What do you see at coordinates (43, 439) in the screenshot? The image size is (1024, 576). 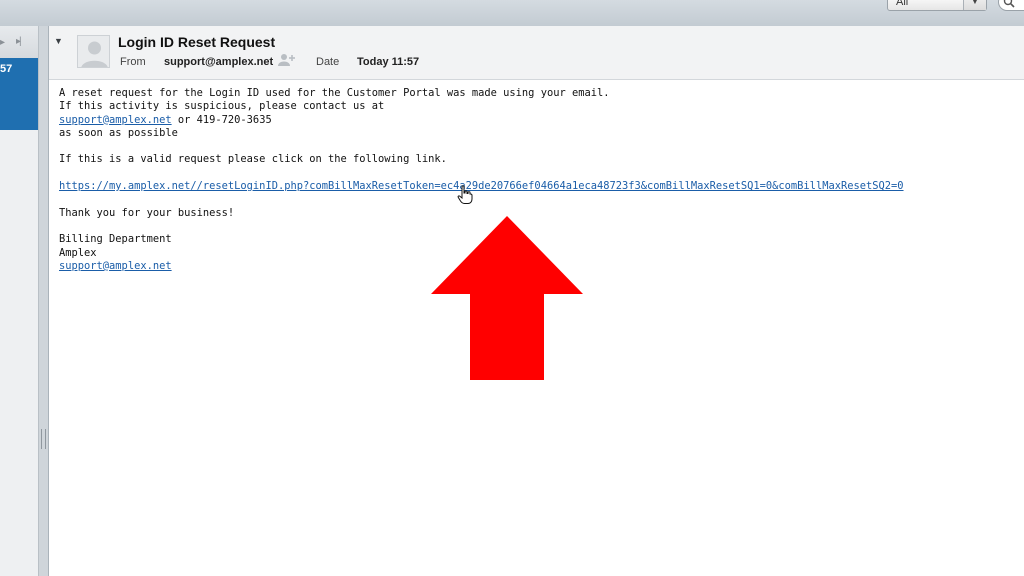 I see `splitter-grip-icon` at bounding box center [43, 439].